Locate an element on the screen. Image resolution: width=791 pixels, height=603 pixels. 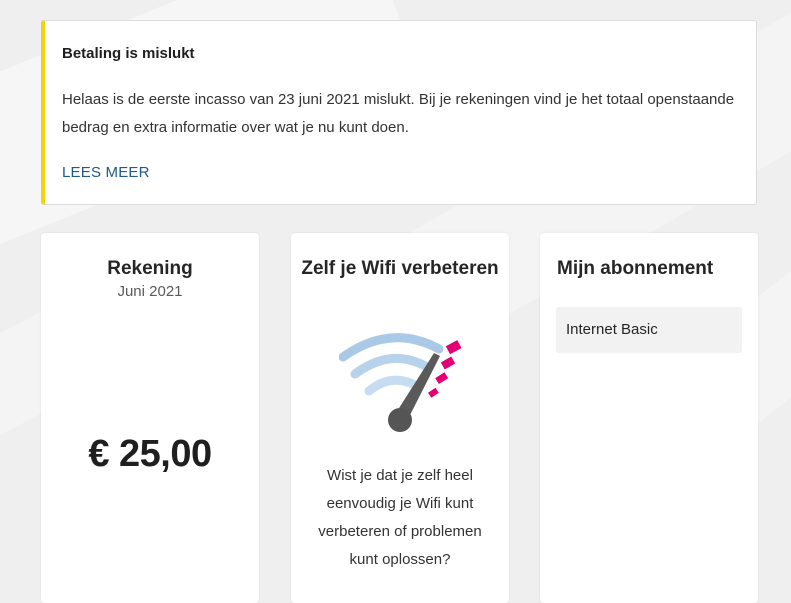
wifi-speedometer-icon is located at coordinates (400, 382).